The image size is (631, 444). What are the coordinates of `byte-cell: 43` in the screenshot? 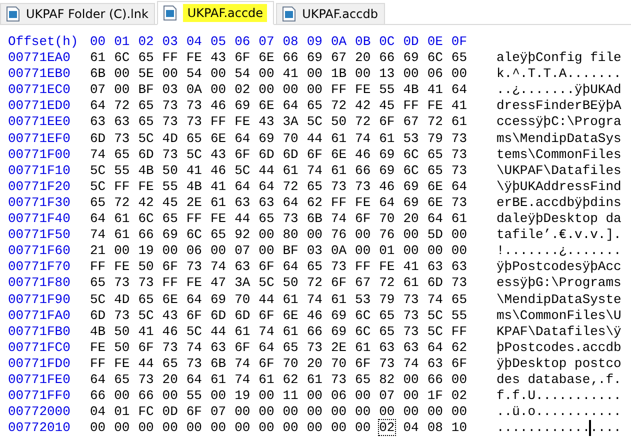 It's located at (218, 154).